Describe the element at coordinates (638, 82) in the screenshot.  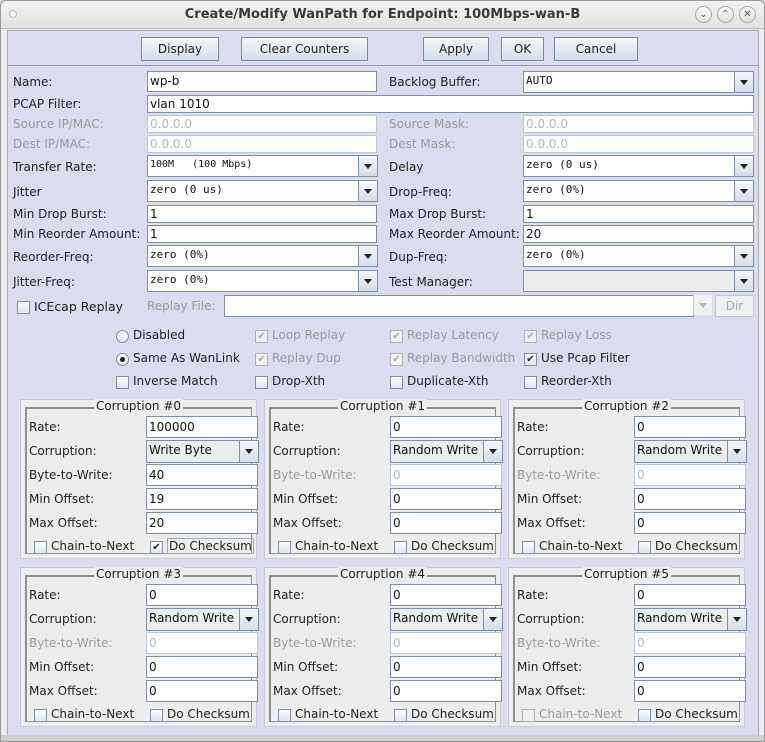
I see `backlog-buffer-select: AUTO` at that location.